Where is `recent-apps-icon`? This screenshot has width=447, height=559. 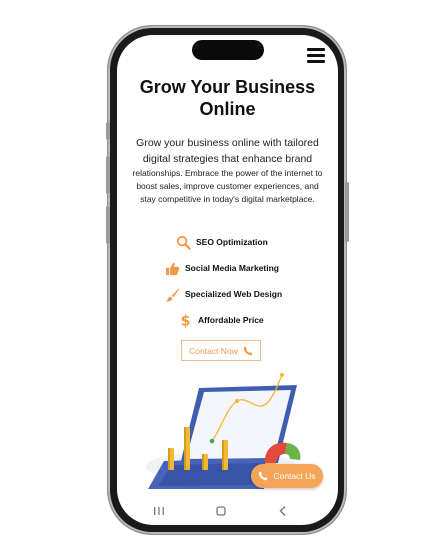 recent-apps-icon is located at coordinates (159, 511).